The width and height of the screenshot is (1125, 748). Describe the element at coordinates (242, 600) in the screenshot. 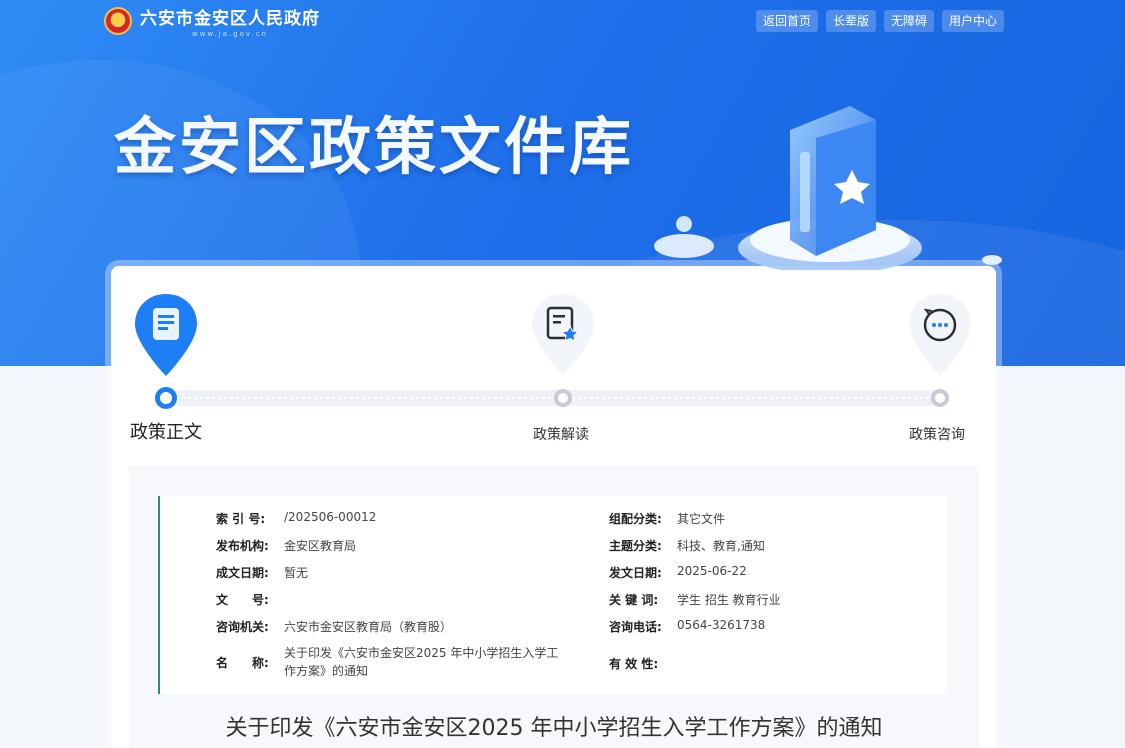

I see `meta-document-number: 文 号:` at that location.